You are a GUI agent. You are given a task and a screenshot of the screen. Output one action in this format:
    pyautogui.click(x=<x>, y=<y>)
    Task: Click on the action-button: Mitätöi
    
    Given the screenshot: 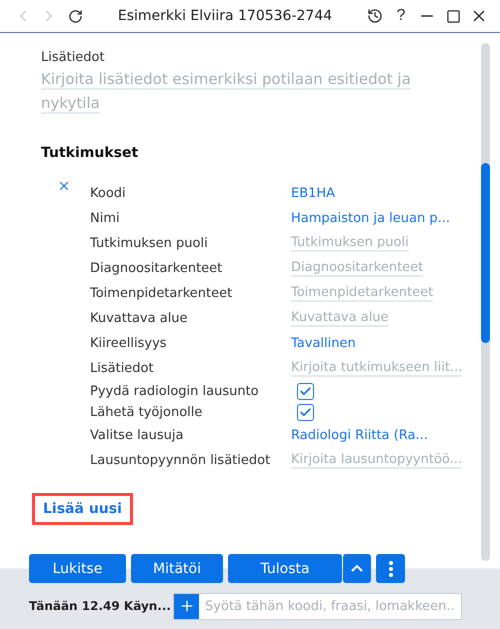 What is the action you would take?
    pyautogui.click(x=177, y=568)
    